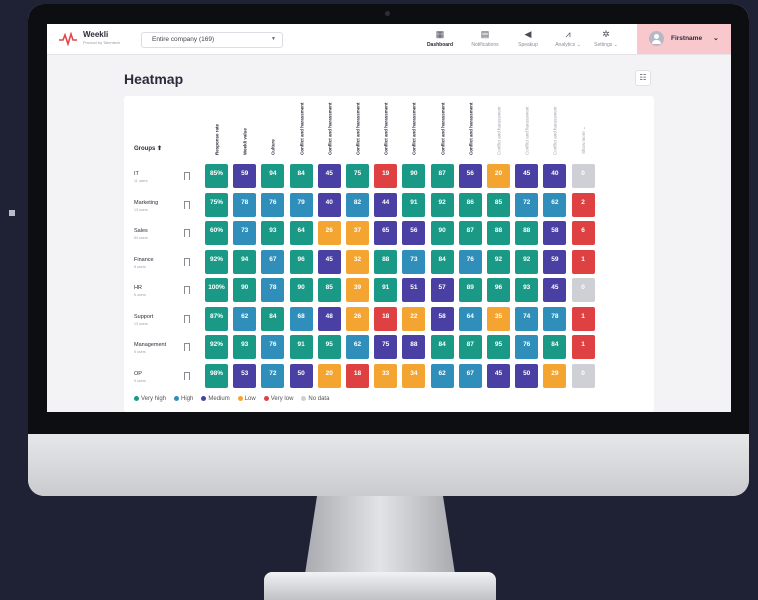 This screenshot has height=600, width=758. Describe the element at coordinates (498, 176) in the screenshot. I see `heatmap-cell: 20` at that location.